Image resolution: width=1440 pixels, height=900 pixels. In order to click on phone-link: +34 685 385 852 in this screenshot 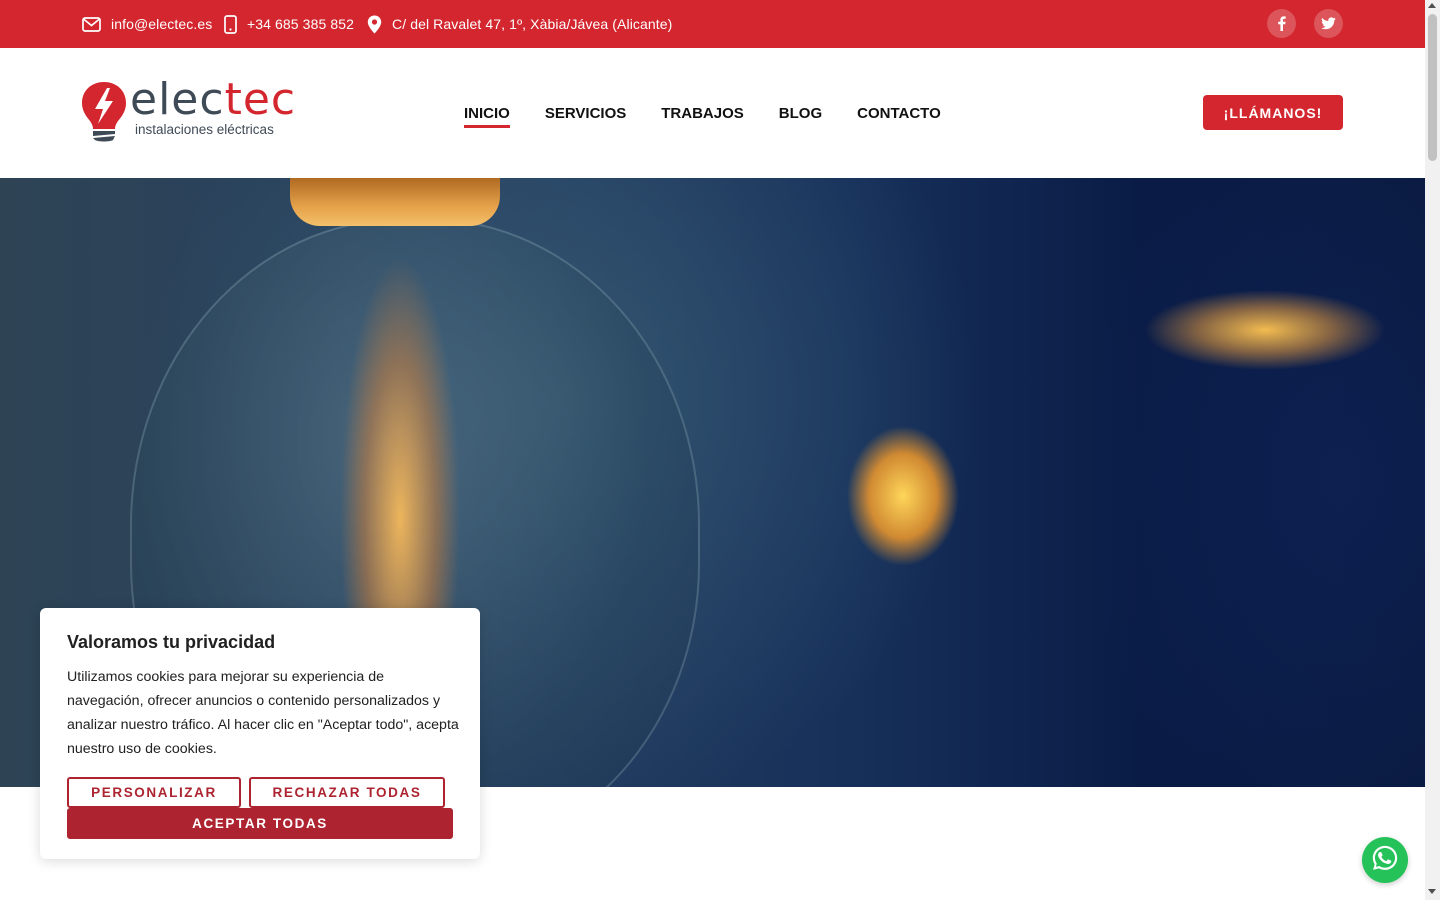, I will do `click(289, 24)`.